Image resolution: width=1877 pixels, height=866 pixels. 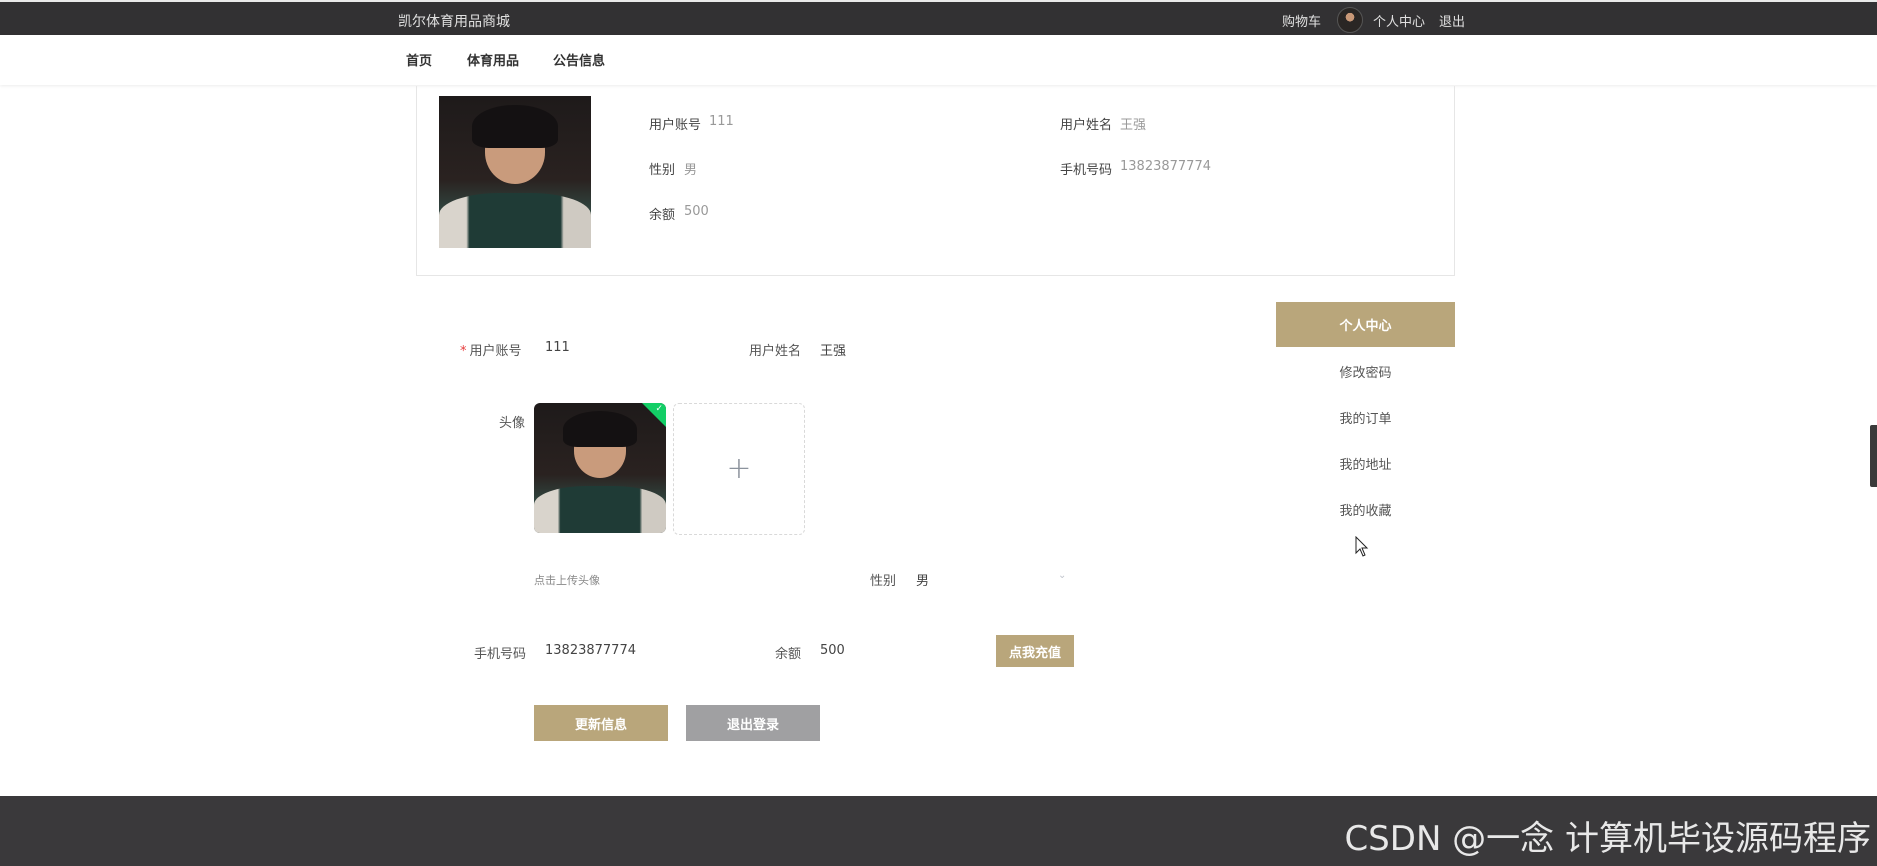 What do you see at coordinates (1086, 125) in the screenshot?
I see `profile-name-label: 用户姓名` at bounding box center [1086, 125].